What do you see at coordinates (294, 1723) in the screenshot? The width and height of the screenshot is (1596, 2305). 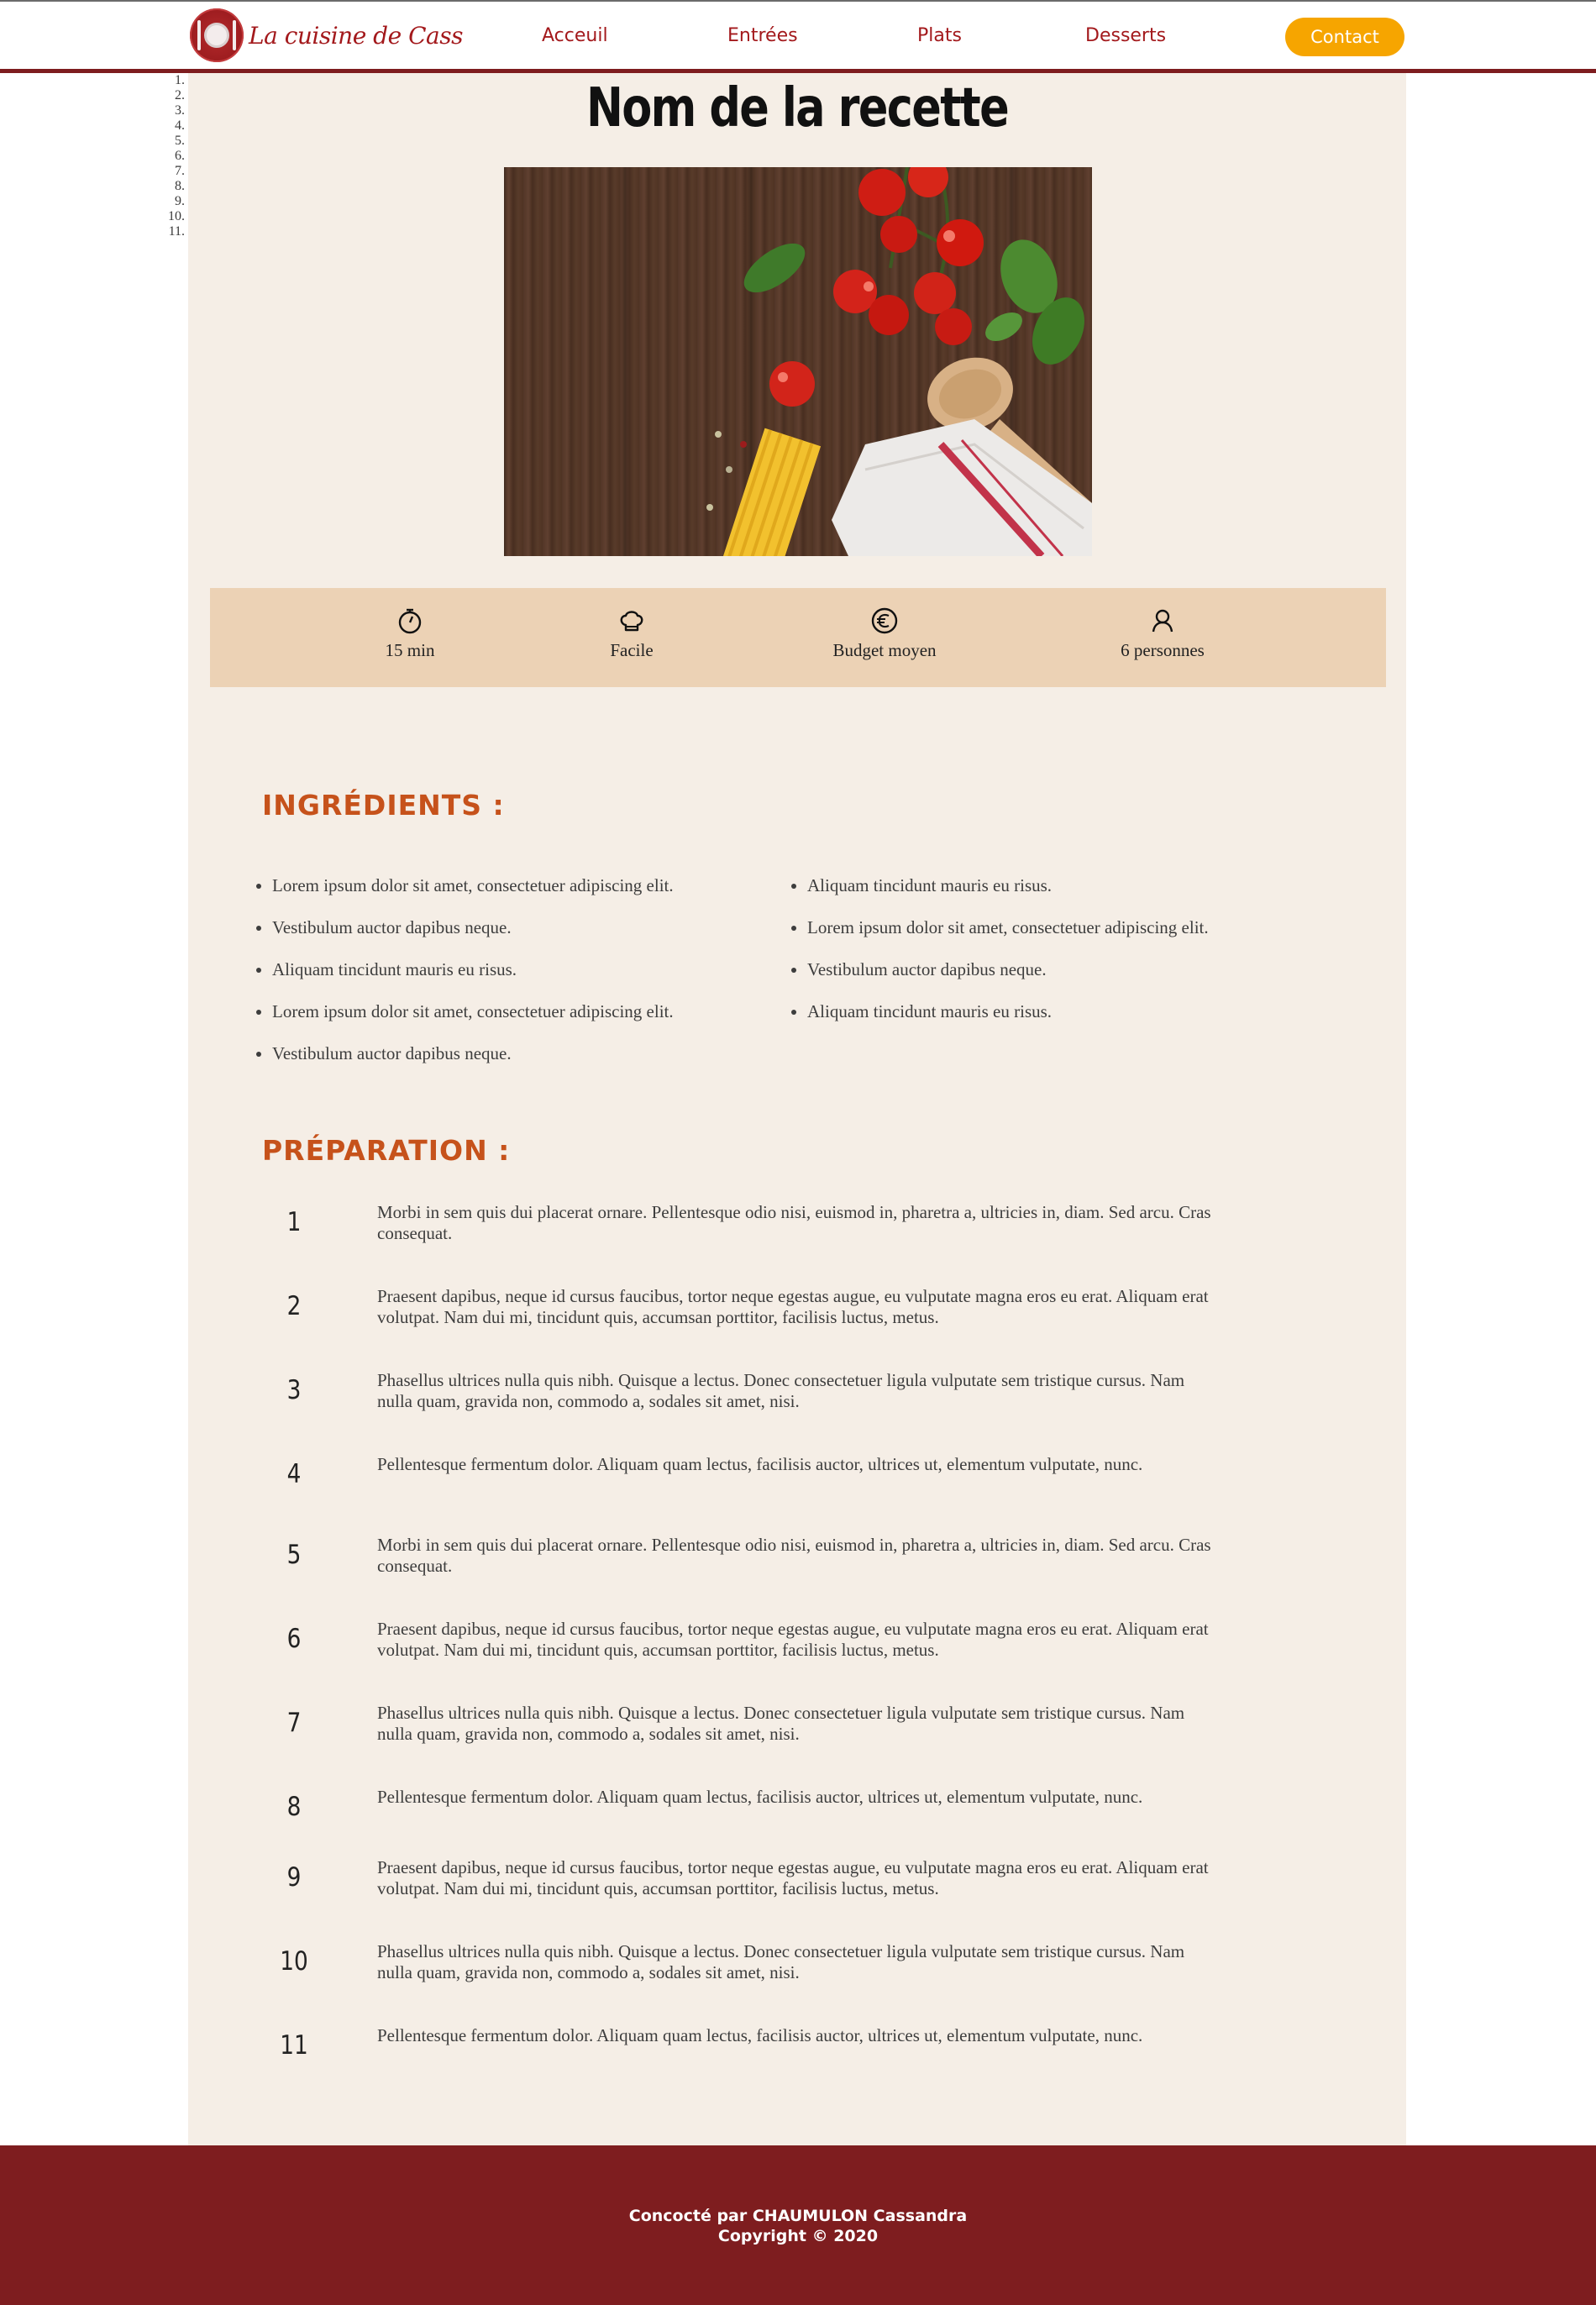 I see `step-number: 7` at bounding box center [294, 1723].